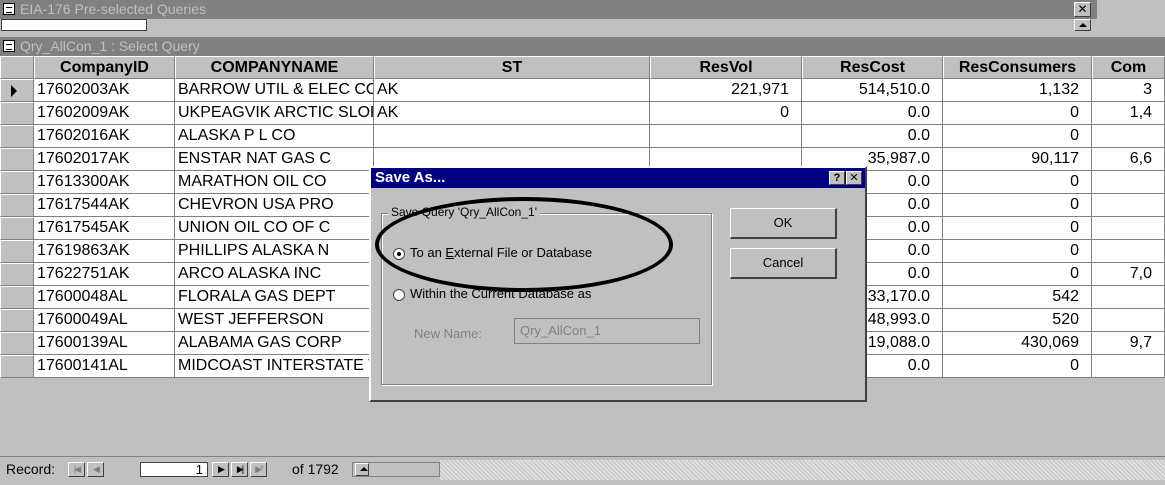 This screenshot has width=1165, height=485. What do you see at coordinates (104, 251) in the screenshot?
I see `table-cell: 17619863AK` at bounding box center [104, 251].